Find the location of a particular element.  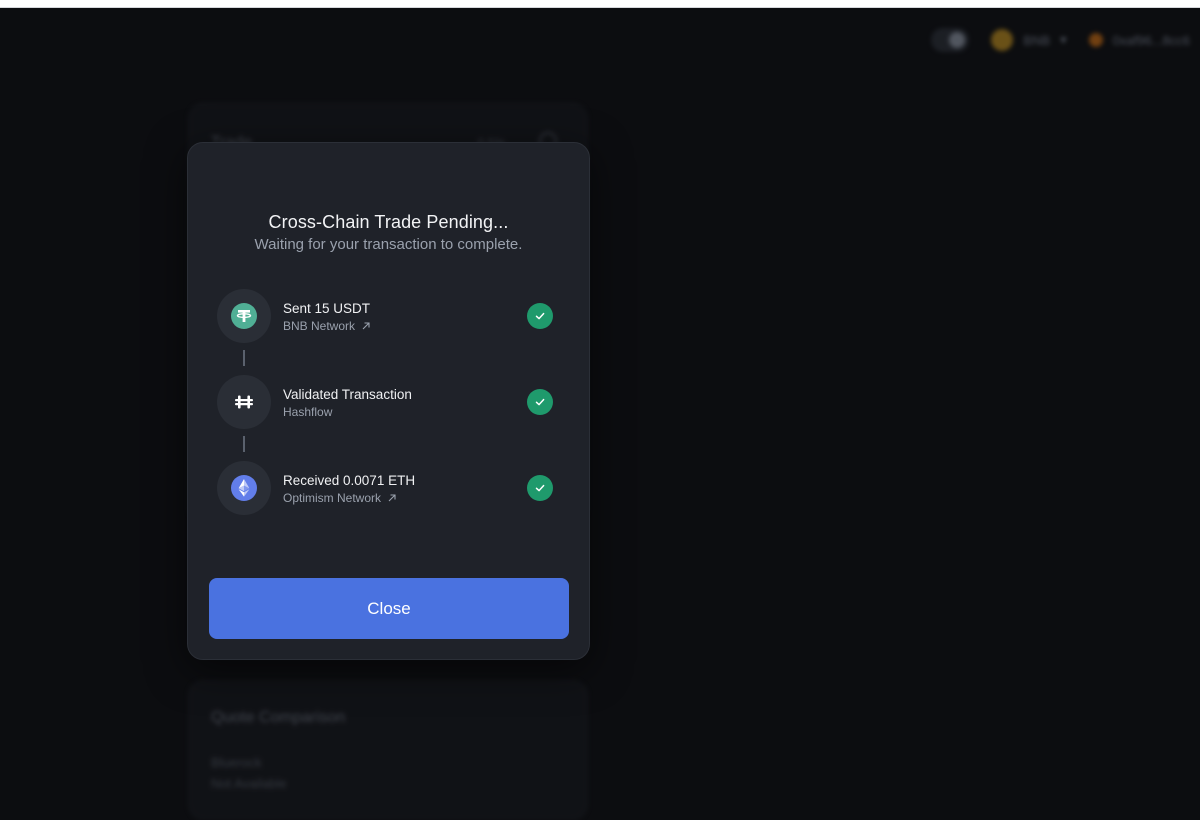

step-subtitle: Optimism Network is located at coordinates (332, 498).